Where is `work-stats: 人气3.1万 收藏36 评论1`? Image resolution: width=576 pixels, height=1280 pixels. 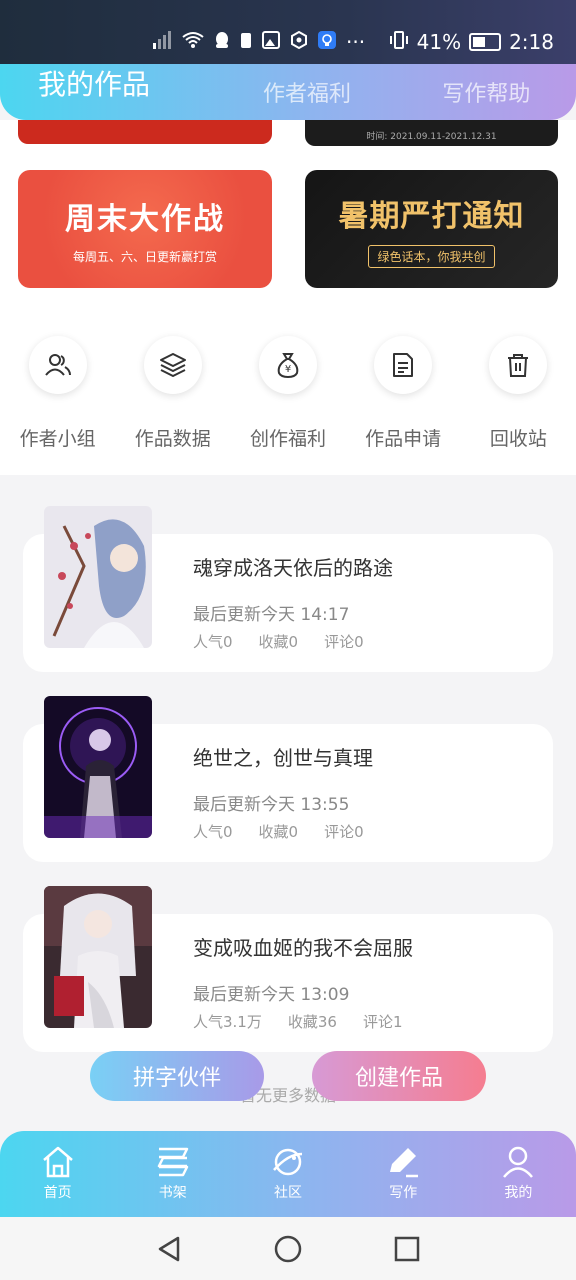
work-stats: 人气3.1万 收藏36 评论1 is located at coordinates (298, 1021).